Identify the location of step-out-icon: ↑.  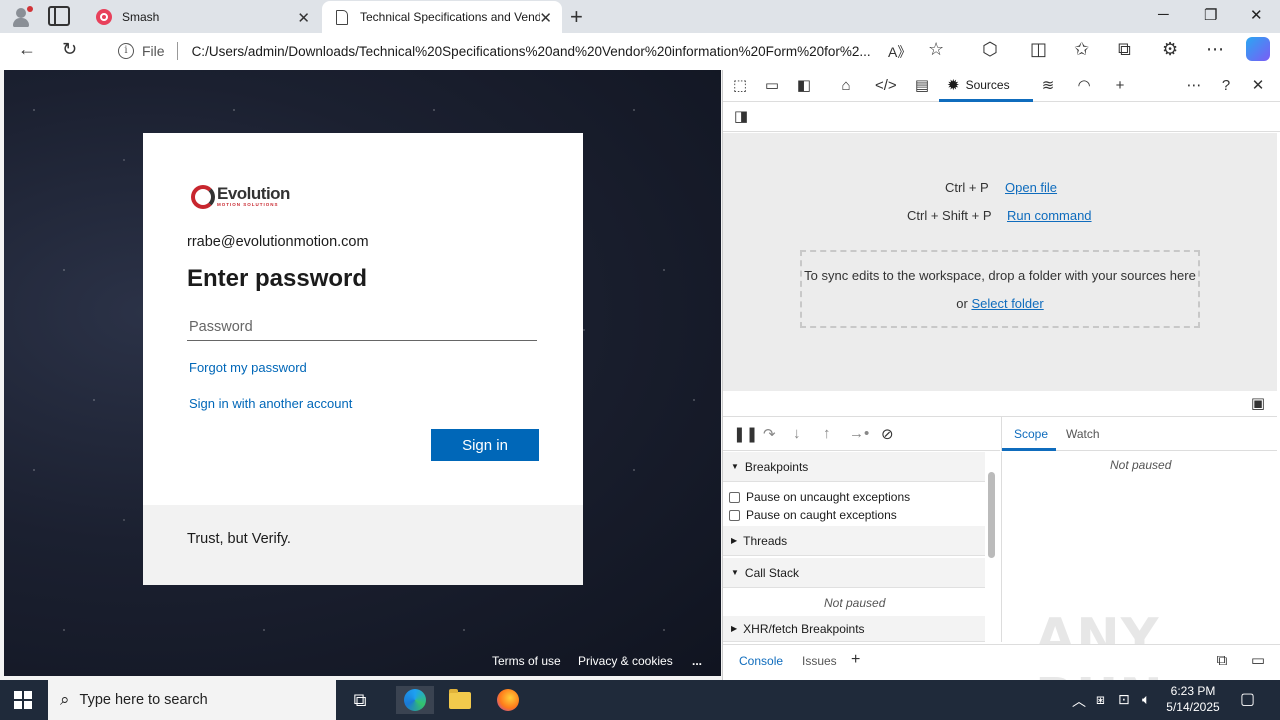
(827, 433).